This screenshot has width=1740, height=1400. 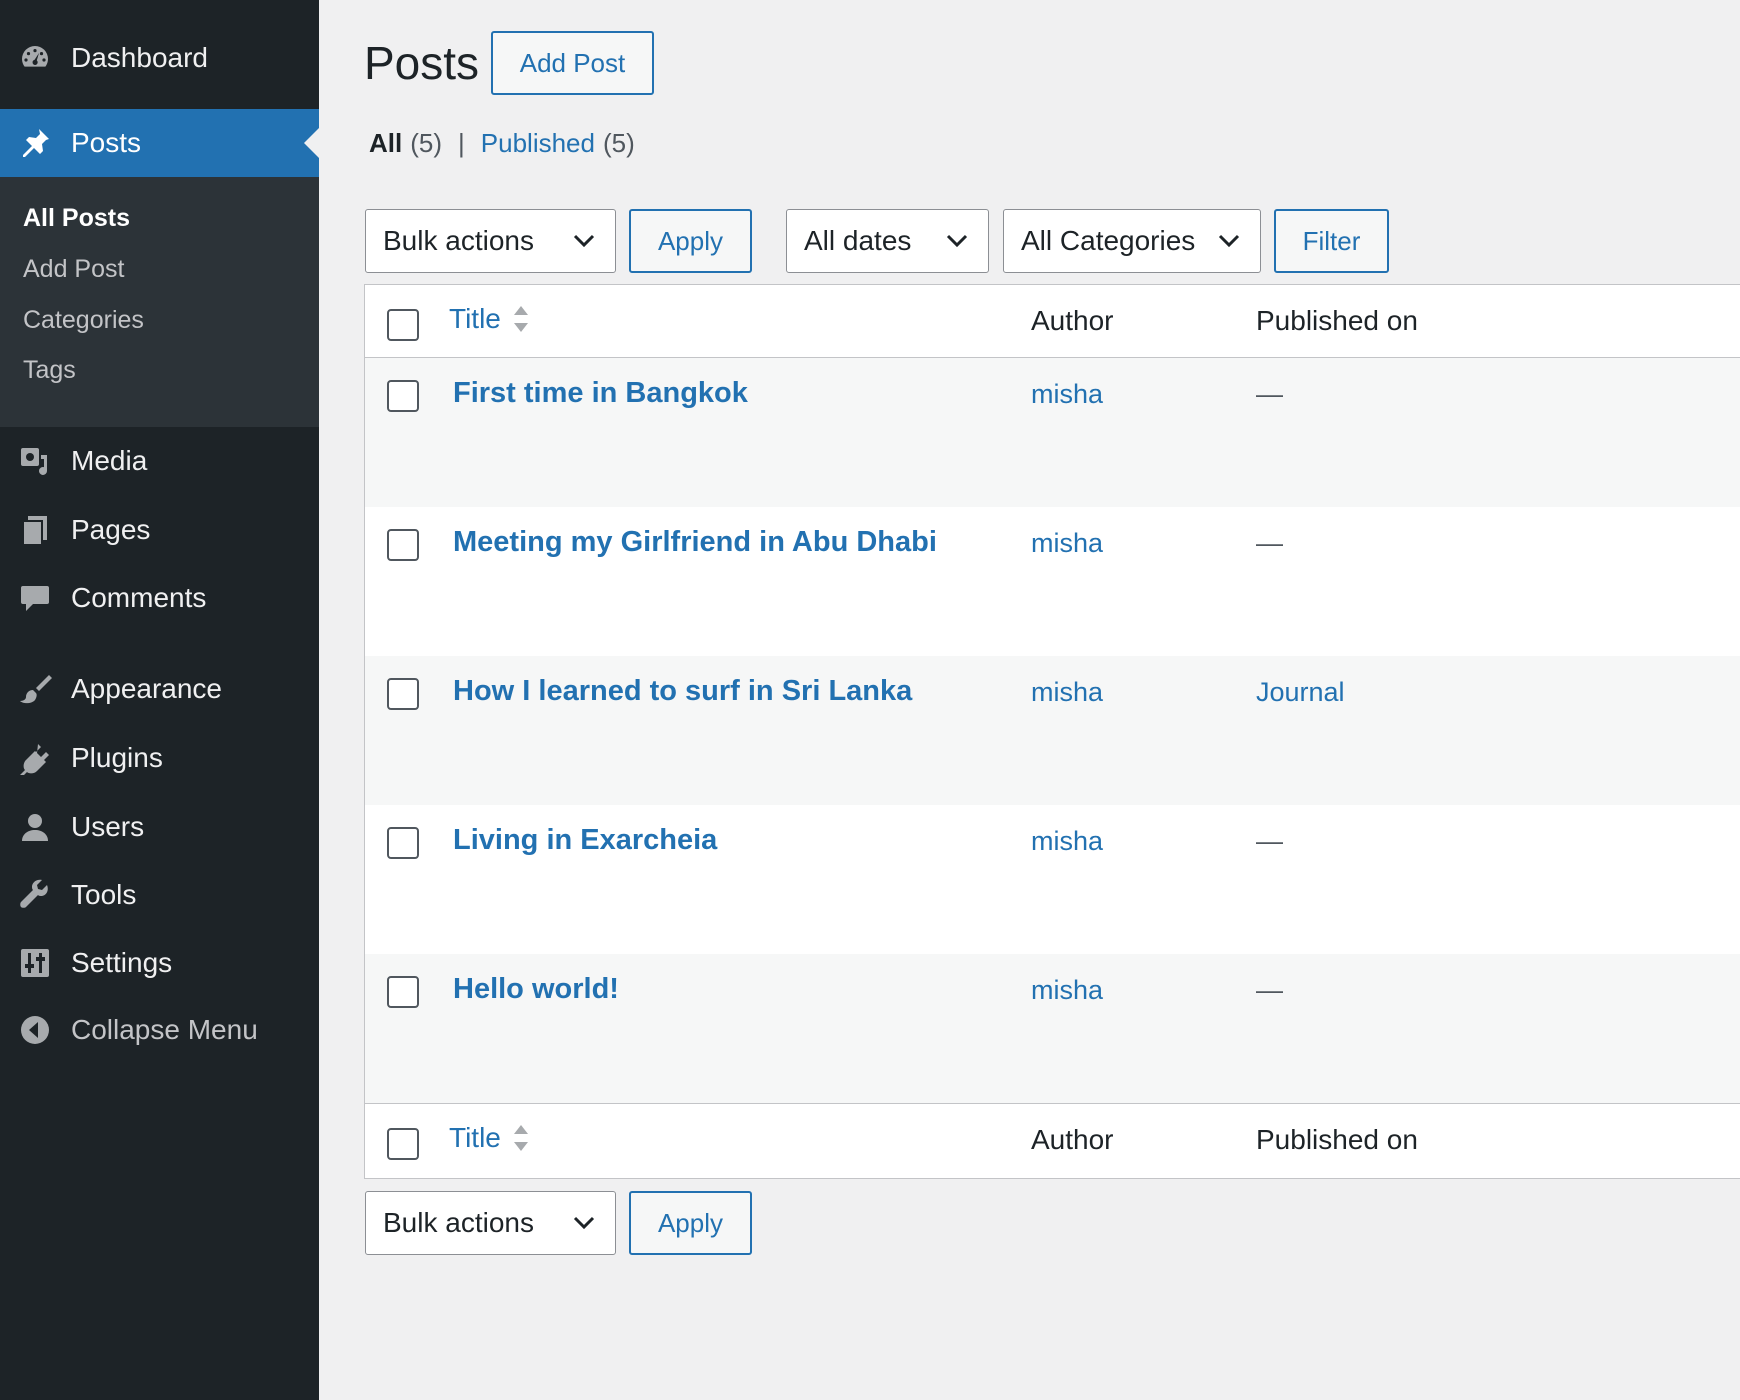 I want to click on dashboard-icon, so click(x=35, y=58).